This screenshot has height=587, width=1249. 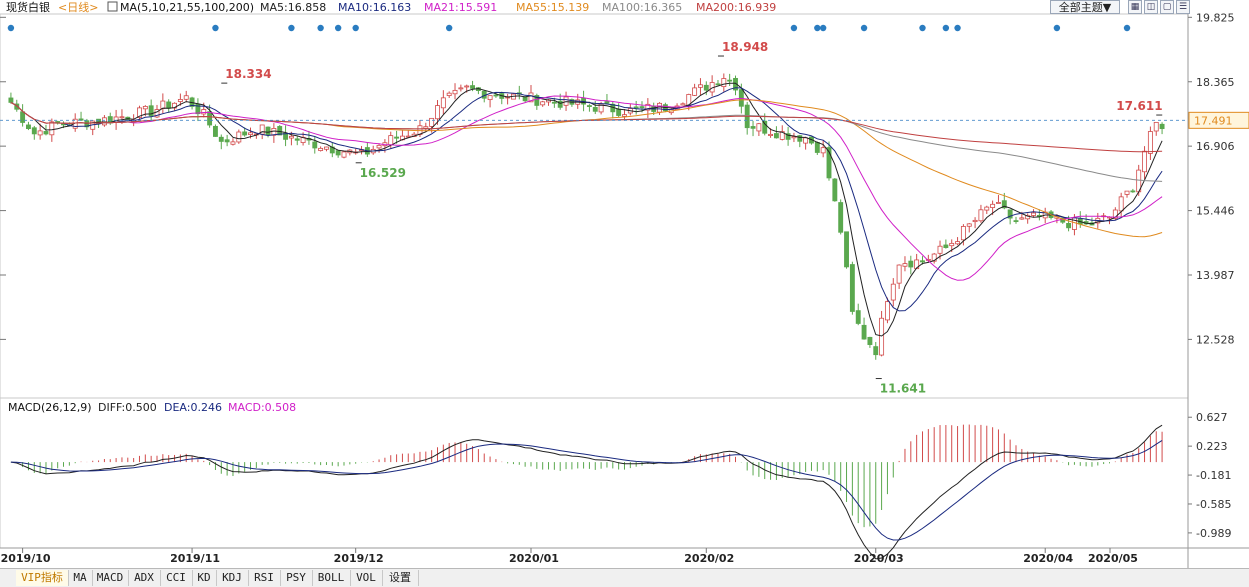 I want to click on date-tick-label: 2019/10, so click(x=26, y=558).